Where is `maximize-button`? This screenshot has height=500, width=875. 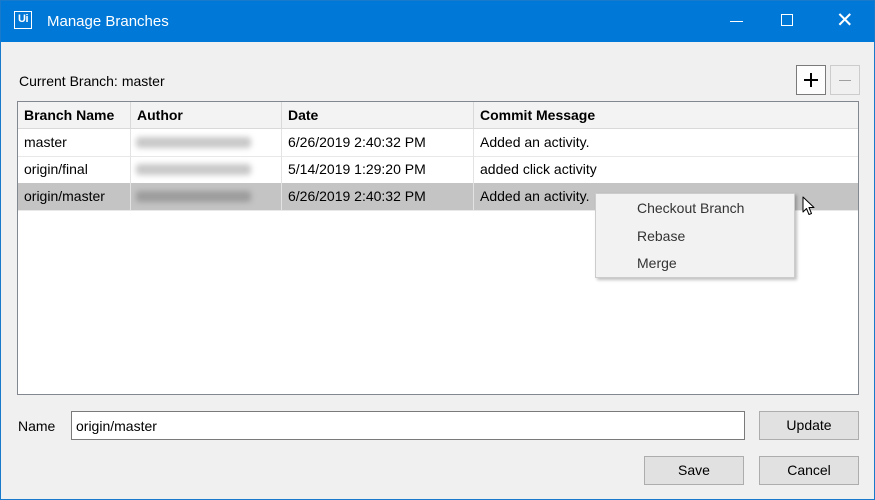 maximize-button is located at coordinates (788, 21).